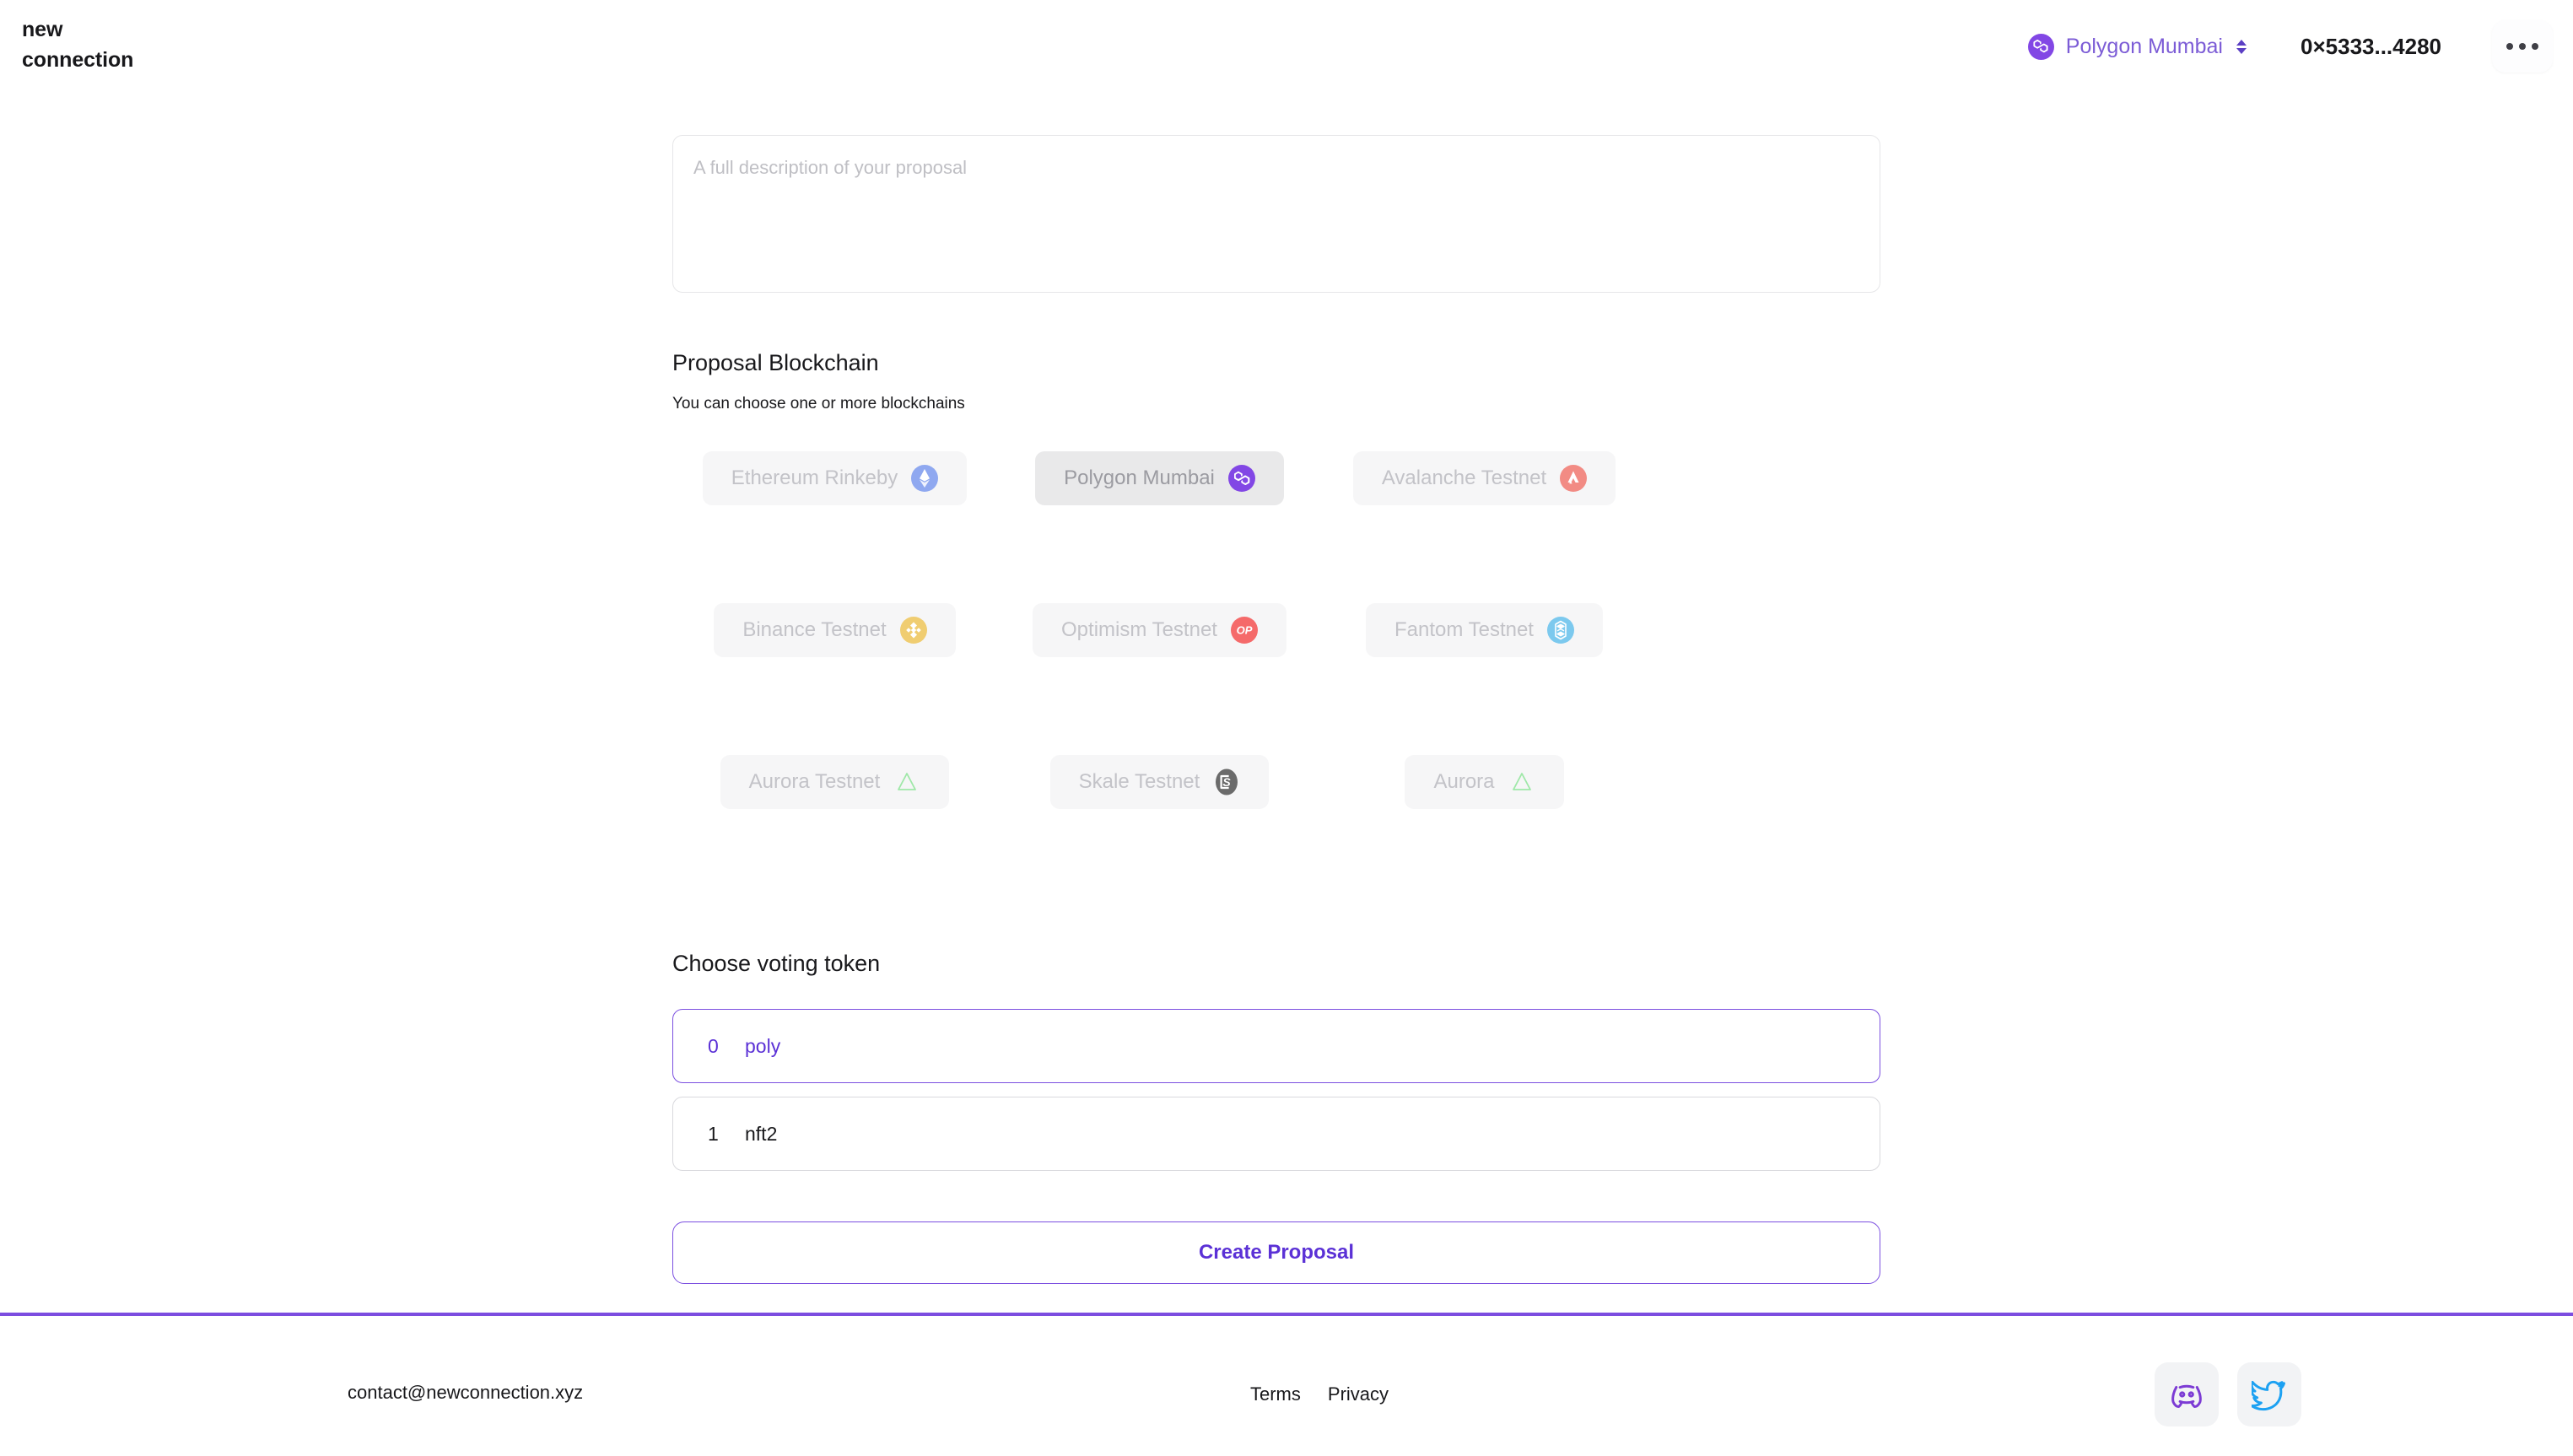 Image resolution: width=2573 pixels, height=1456 pixels. Describe the element at coordinates (834, 831) in the screenshot. I see `blockchain-chip-cell: Aurora Testnet` at that location.